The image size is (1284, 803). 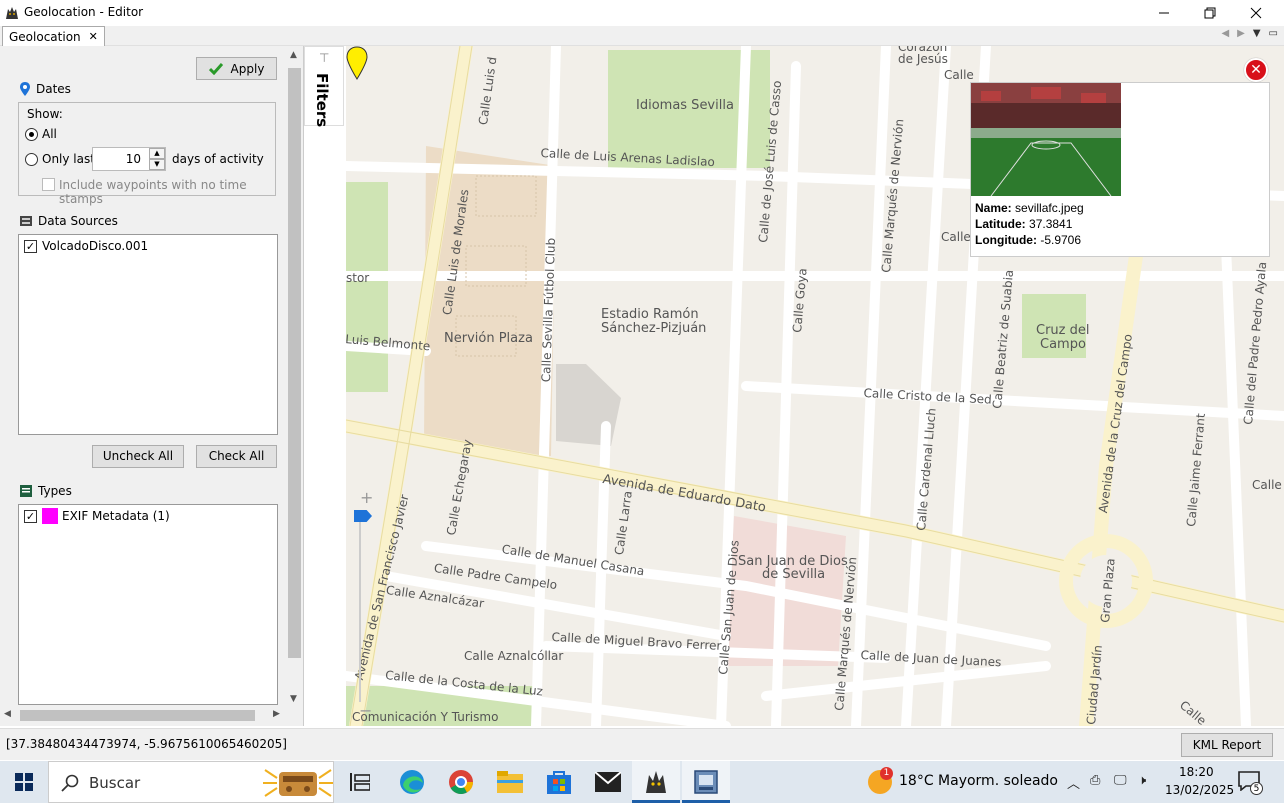 What do you see at coordinates (608, 782) in the screenshot?
I see `mail-icon` at bounding box center [608, 782].